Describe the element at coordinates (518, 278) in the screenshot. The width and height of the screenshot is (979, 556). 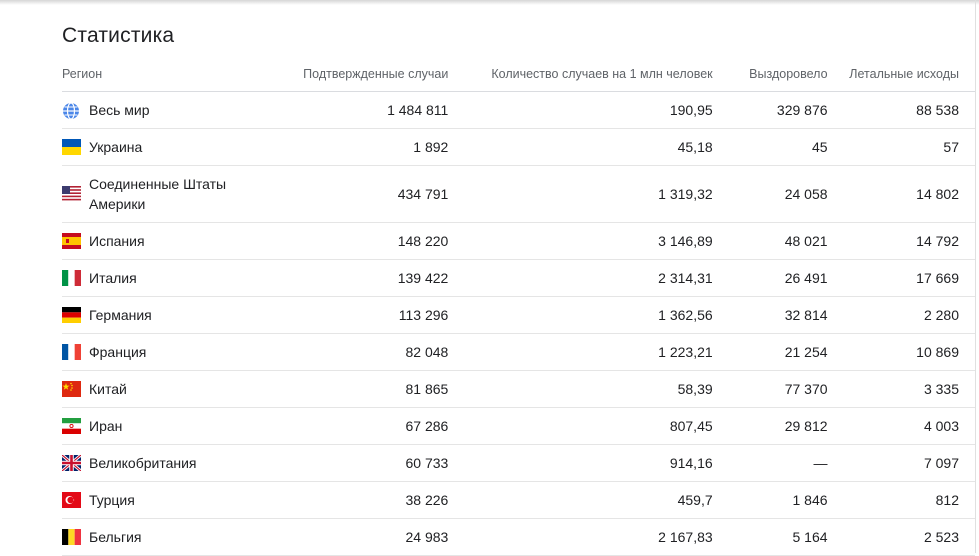
I see `table-row: Италия 139 422 2 314,31 26 491 17 669` at that location.